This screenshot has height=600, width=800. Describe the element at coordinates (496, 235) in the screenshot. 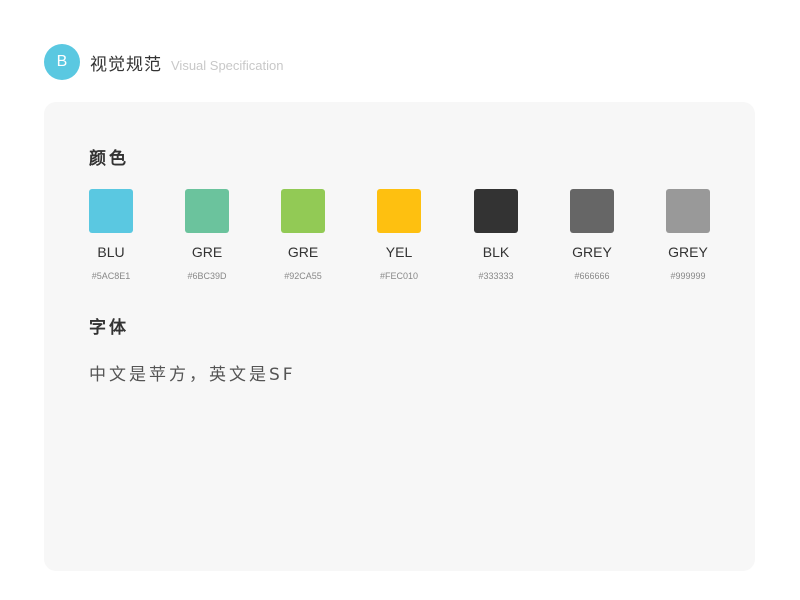

I see `color-swatch-blk: BLK #333333` at that location.